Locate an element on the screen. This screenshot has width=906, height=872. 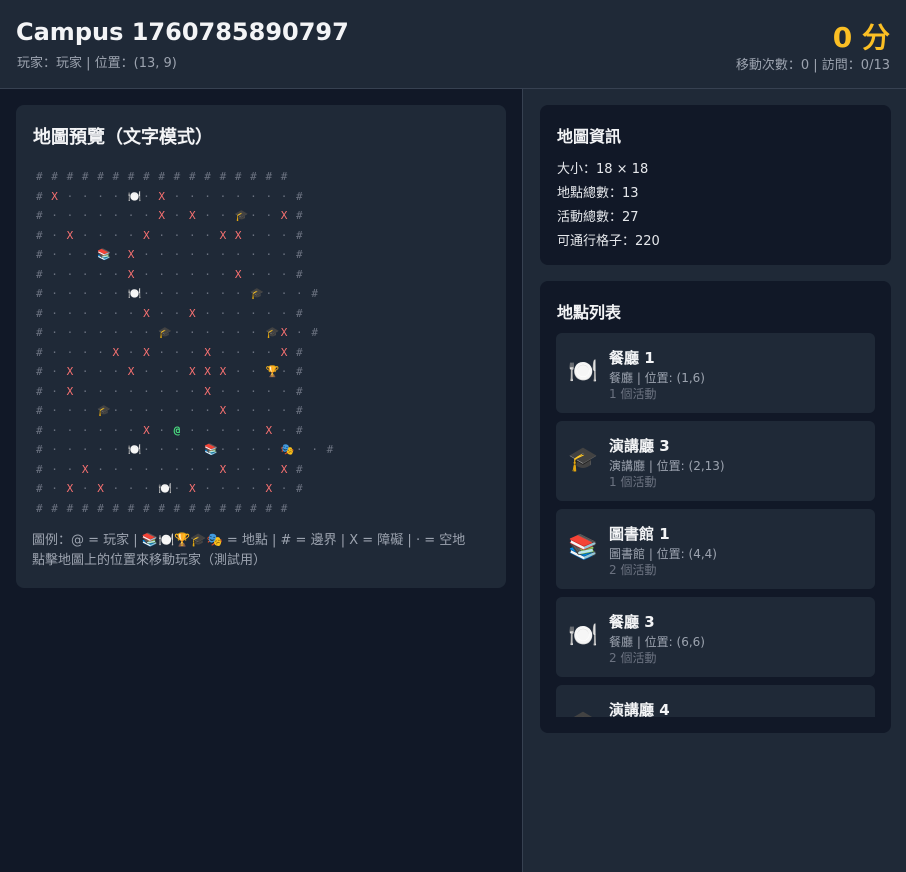
location-item: 📚 圖書館 1 圖書館 | 位置: (4,4) 2 個活動 is located at coordinates (715, 549).